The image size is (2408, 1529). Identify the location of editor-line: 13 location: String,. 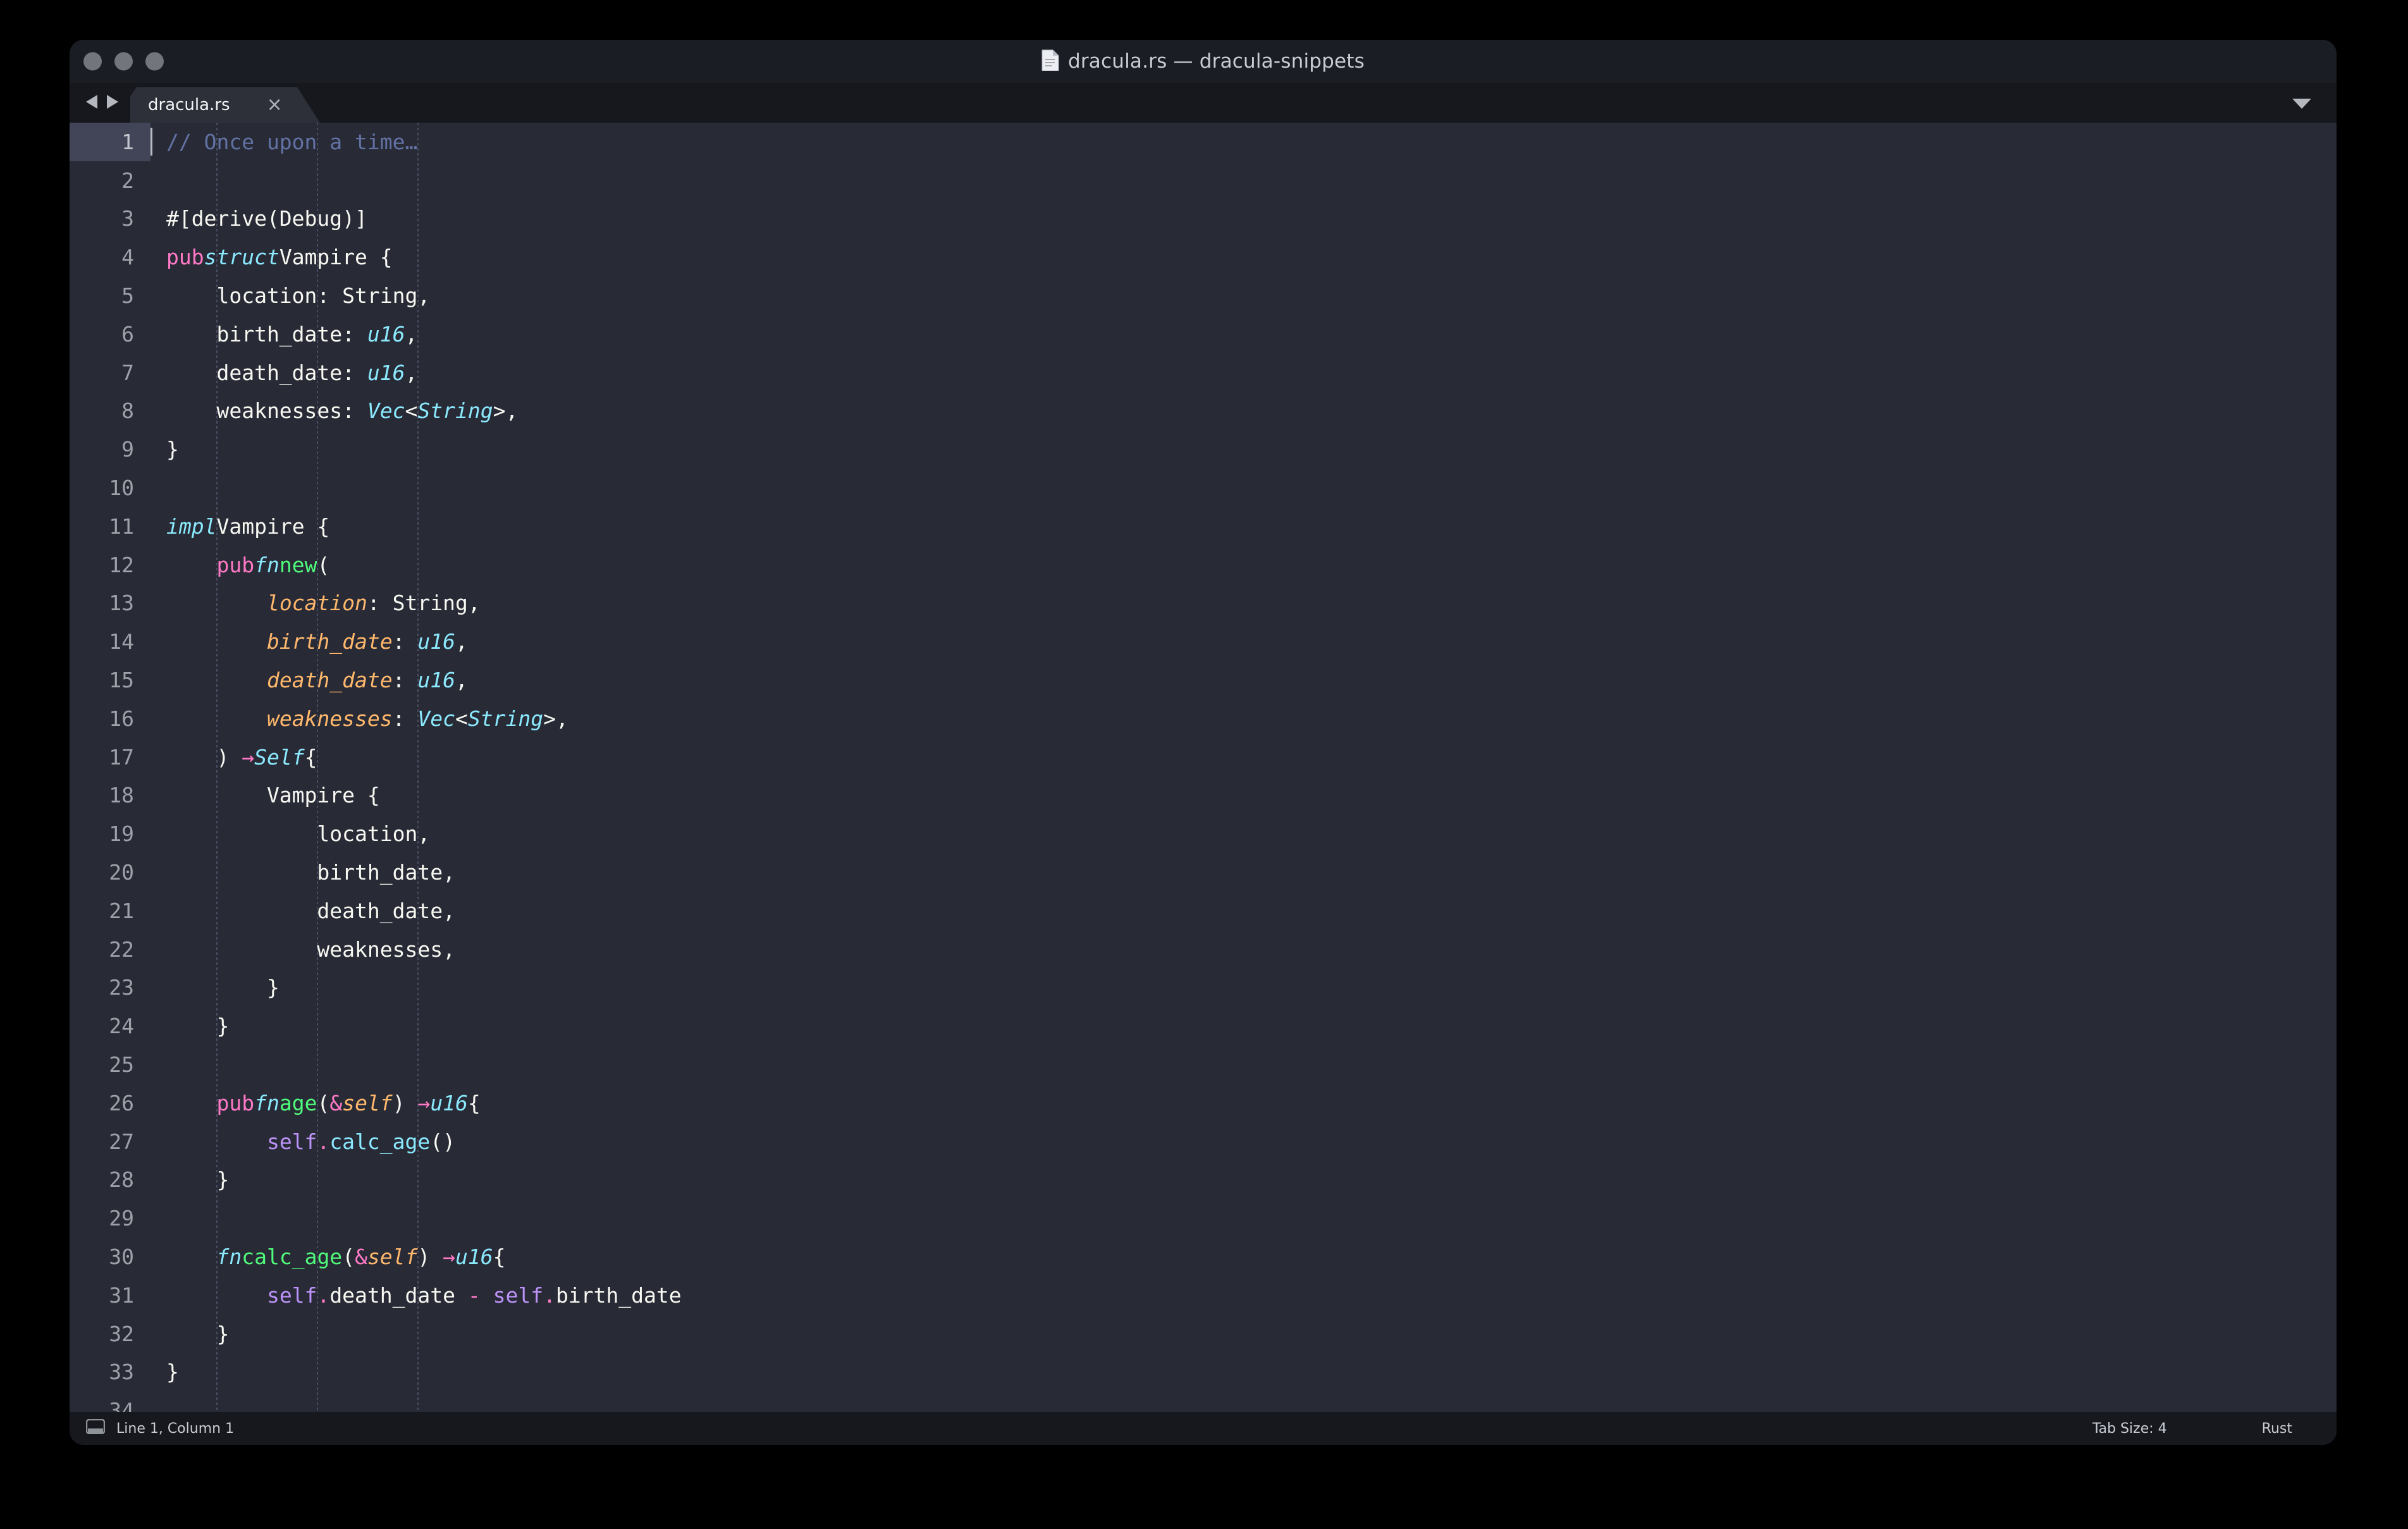
(1203, 603).